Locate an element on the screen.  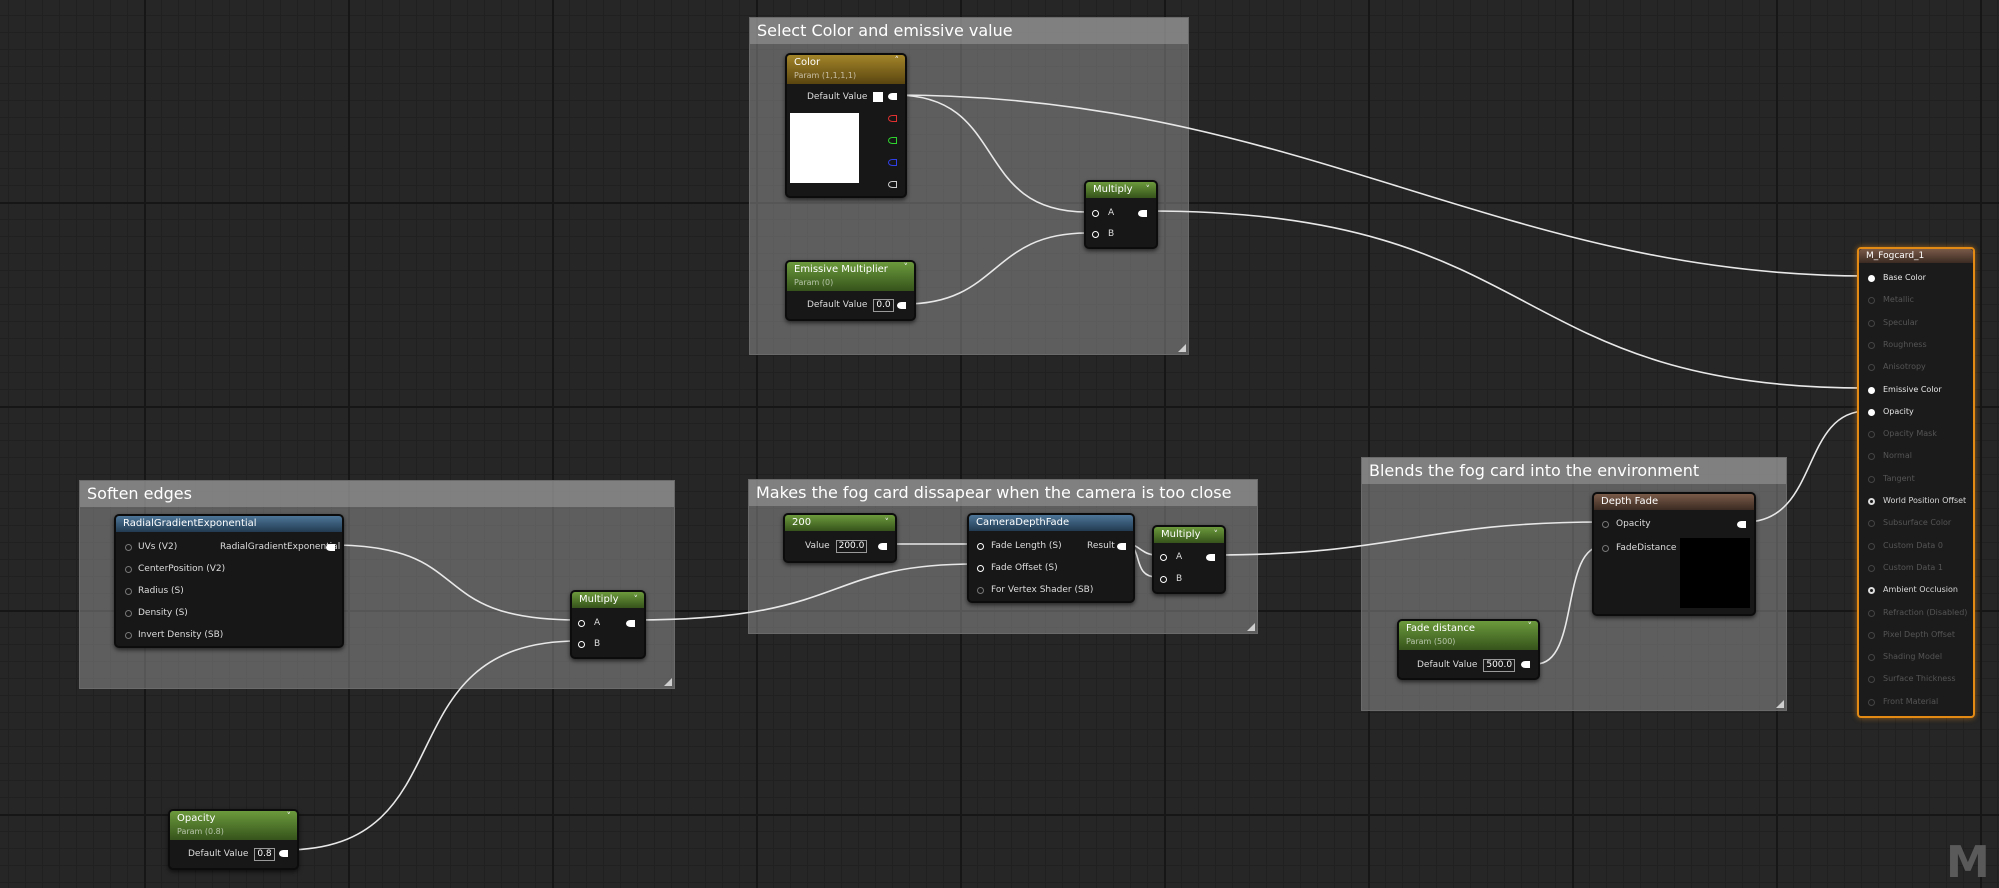
default-value-input: 0.8 is located at coordinates (264, 854).